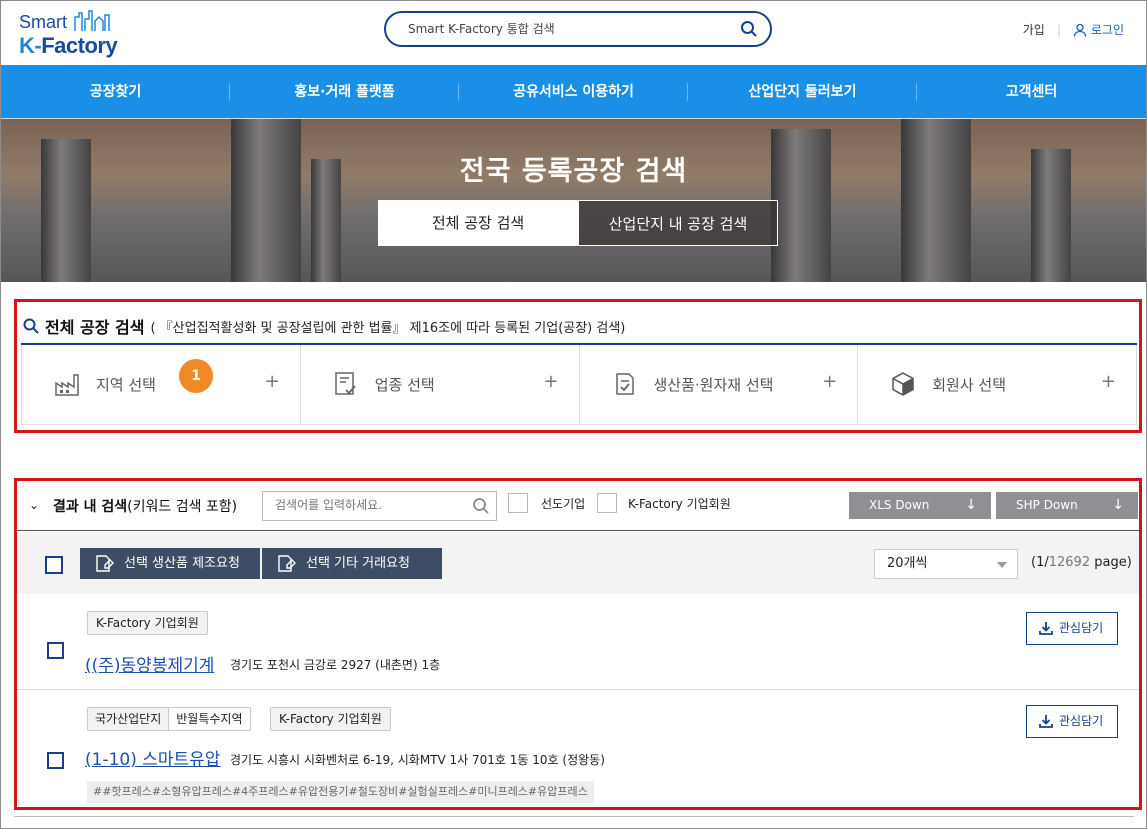 This screenshot has width=1147, height=829. Describe the element at coordinates (802, 92) in the screenshot. I see `nav-item-industrial-complex: 산업단지 둘러보기` at that location.